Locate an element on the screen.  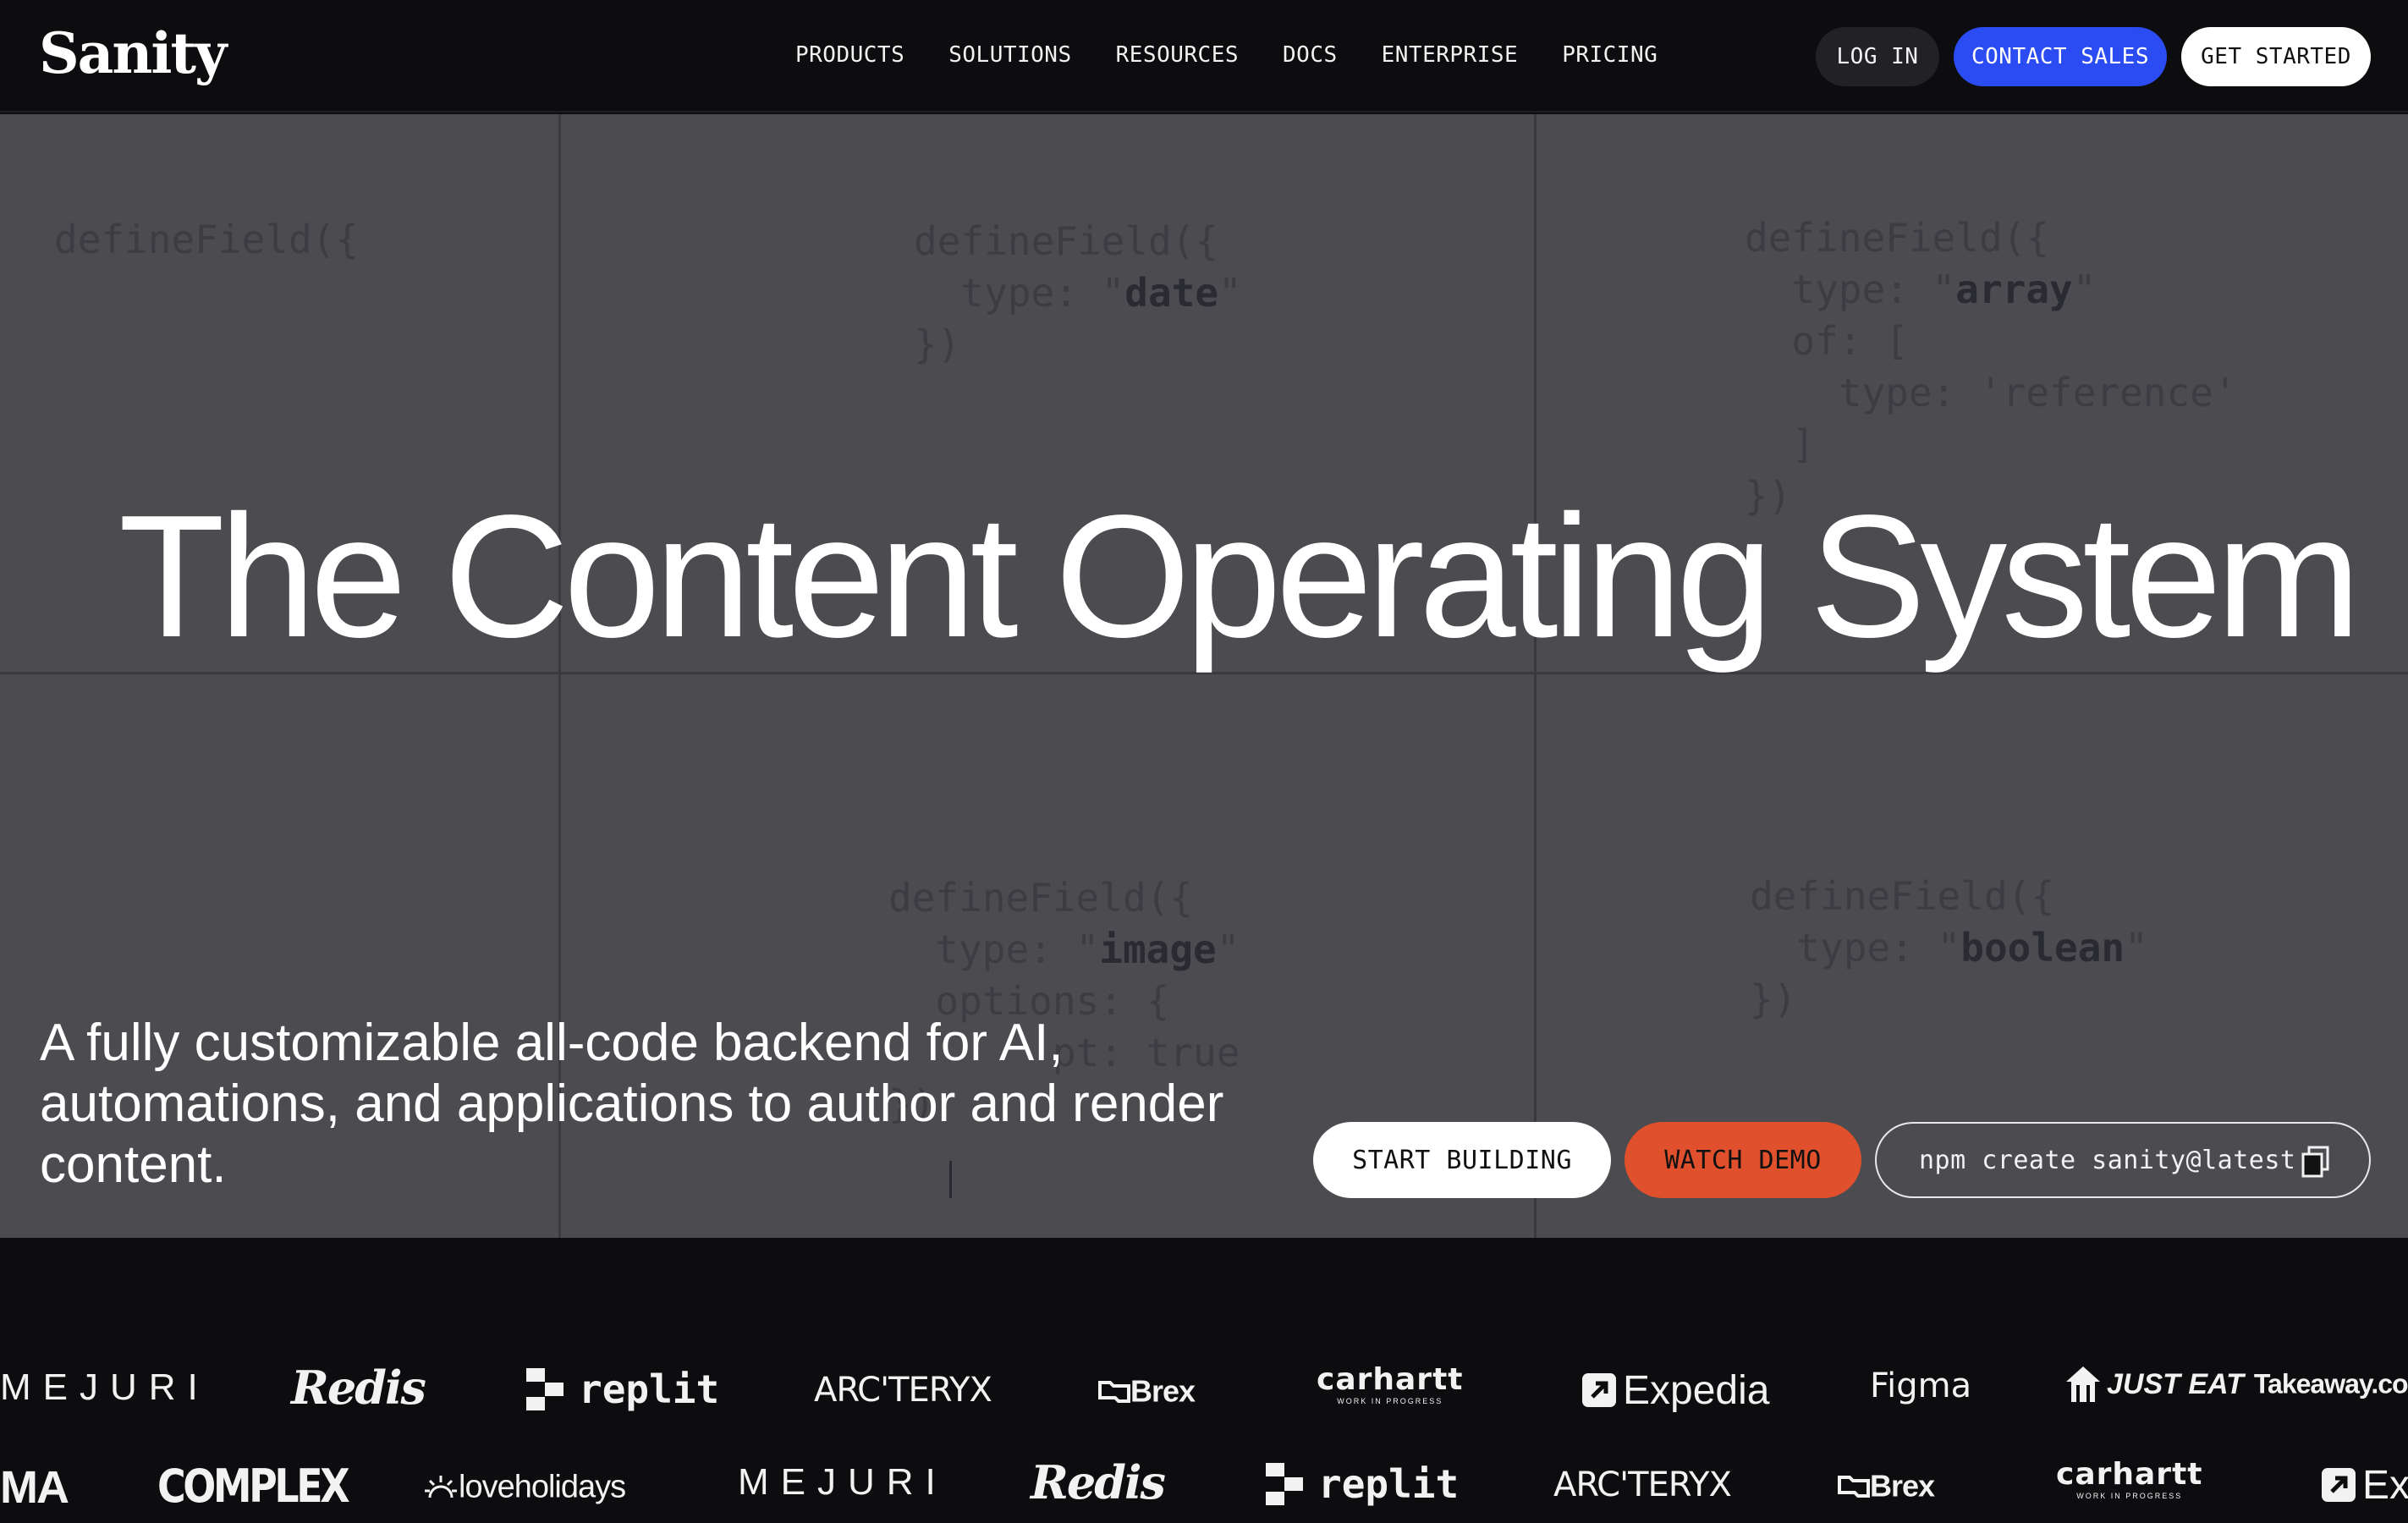
sun-icon is located at coordinates (441, 1486).